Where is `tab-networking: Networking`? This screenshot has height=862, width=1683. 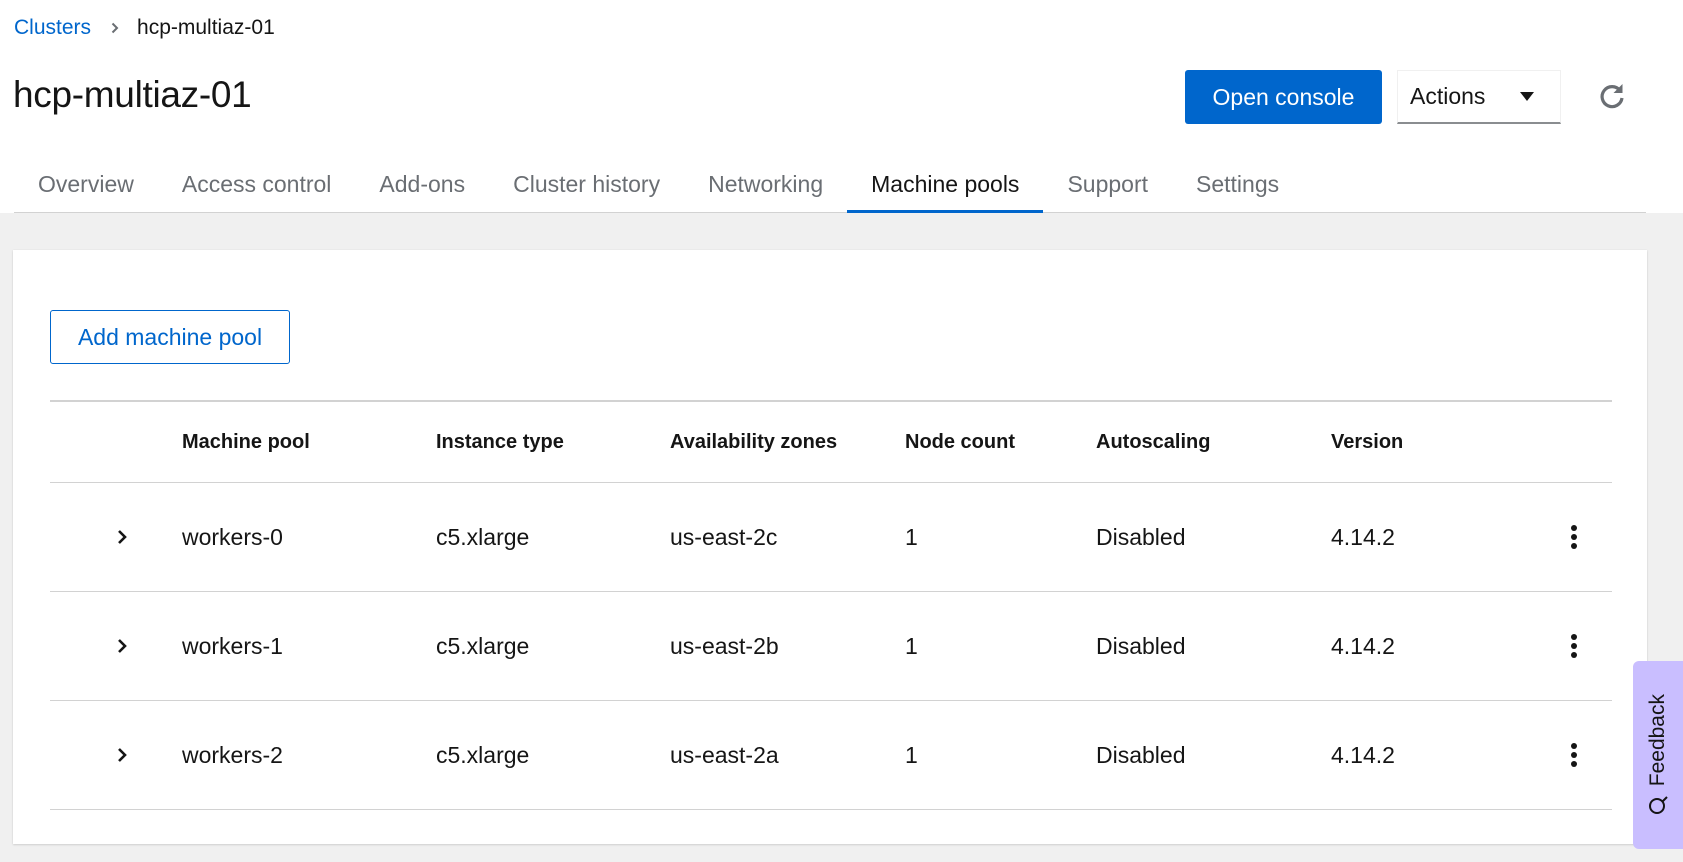 tab-networking: Networking is located at coordinates (765, 185).